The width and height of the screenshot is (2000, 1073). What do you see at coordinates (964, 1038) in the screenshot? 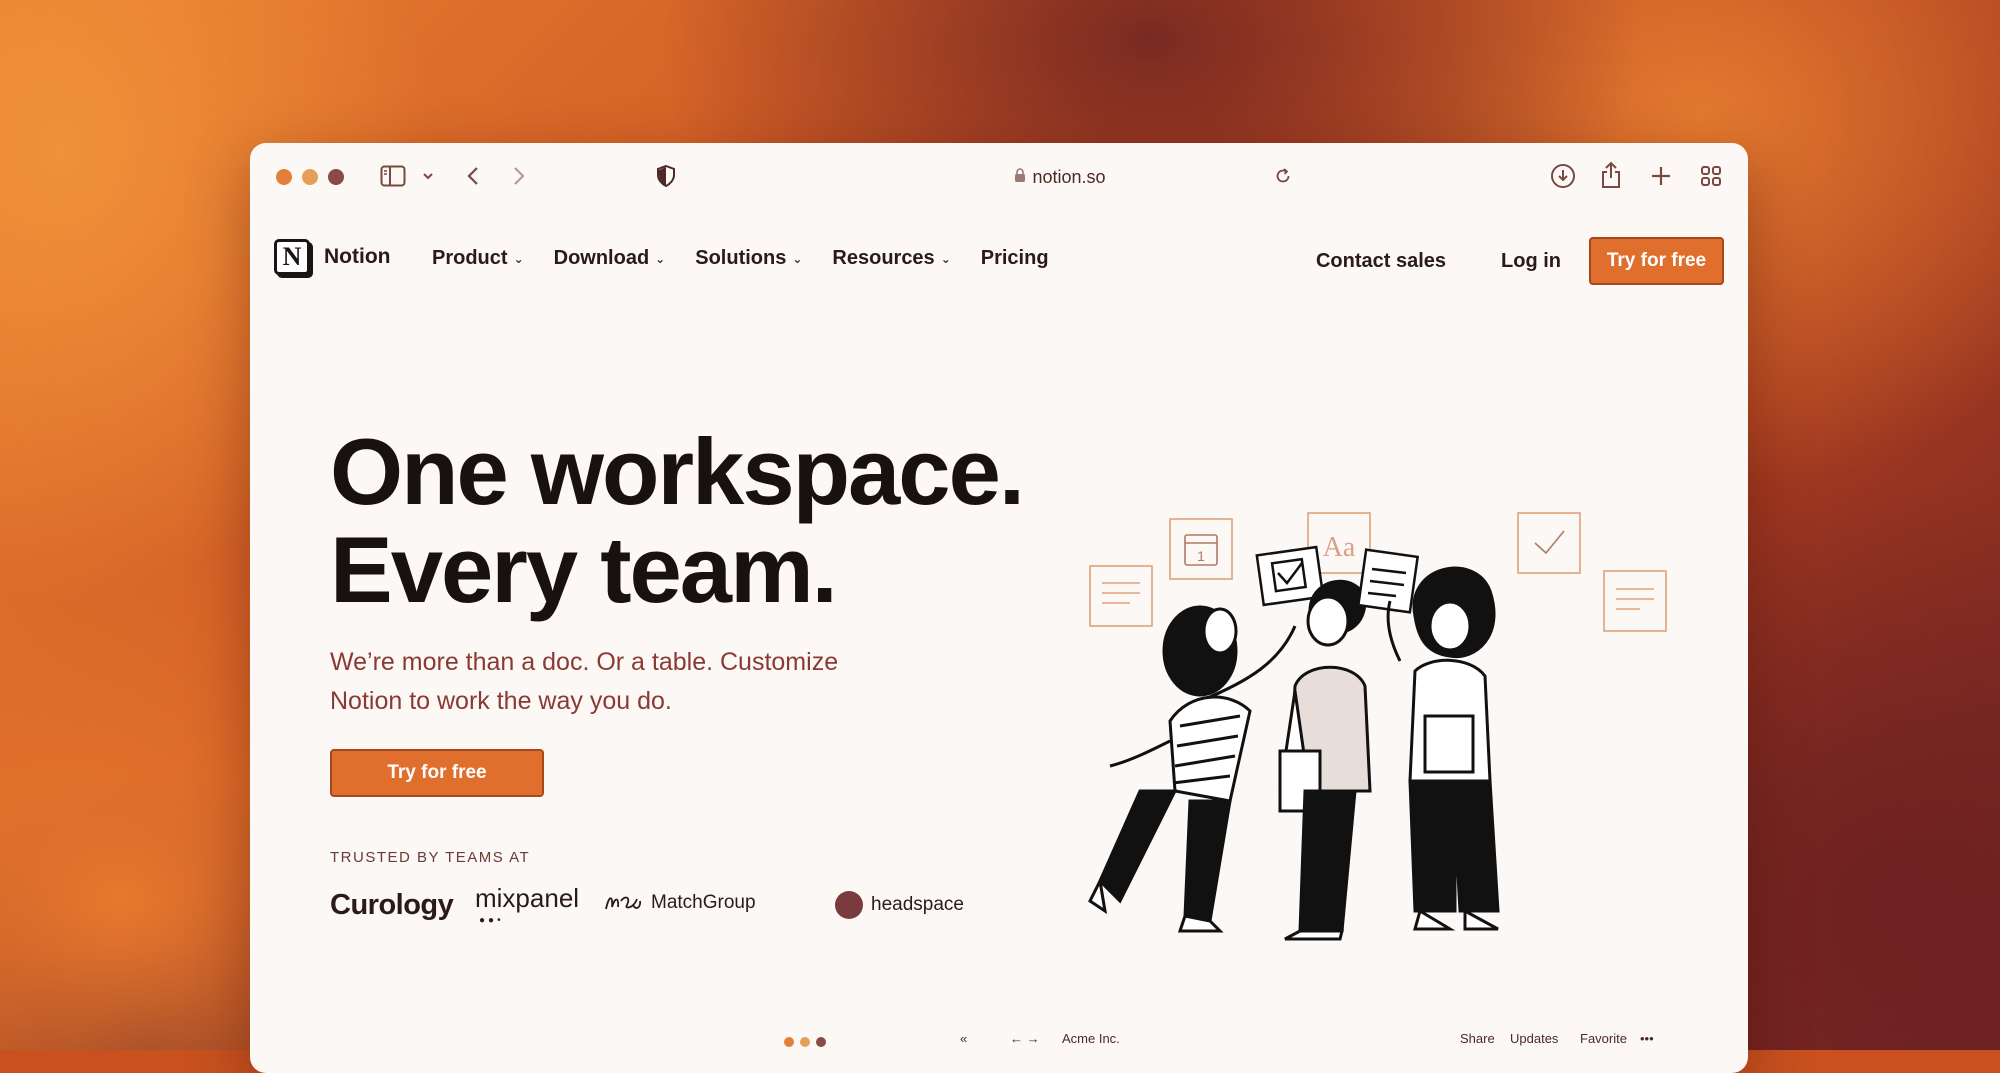
I see `collapse-sidebar-icon: «` at bounding box center [964, 1038].